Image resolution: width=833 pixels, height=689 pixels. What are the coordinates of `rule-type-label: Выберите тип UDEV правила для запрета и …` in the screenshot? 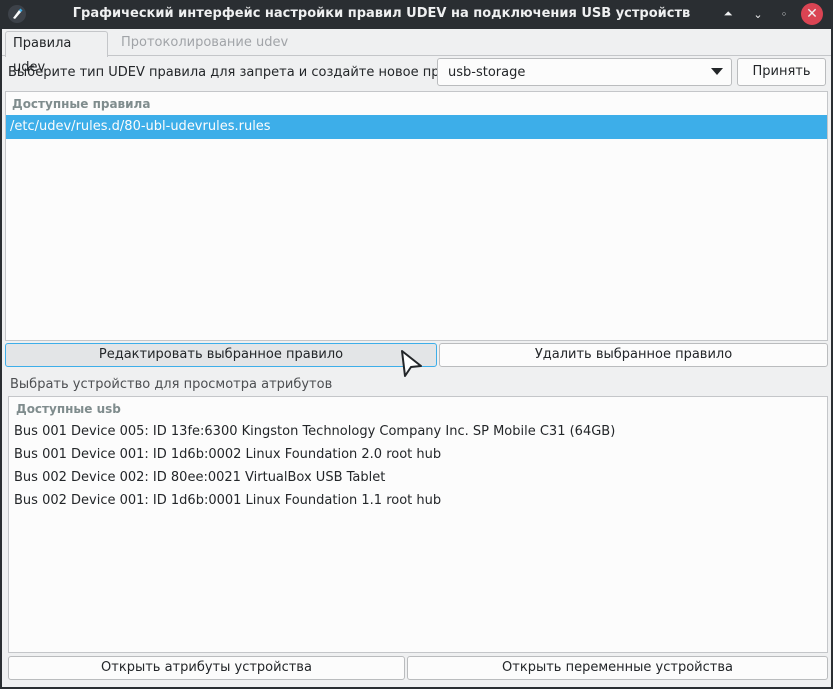 It's located at (244, 72).